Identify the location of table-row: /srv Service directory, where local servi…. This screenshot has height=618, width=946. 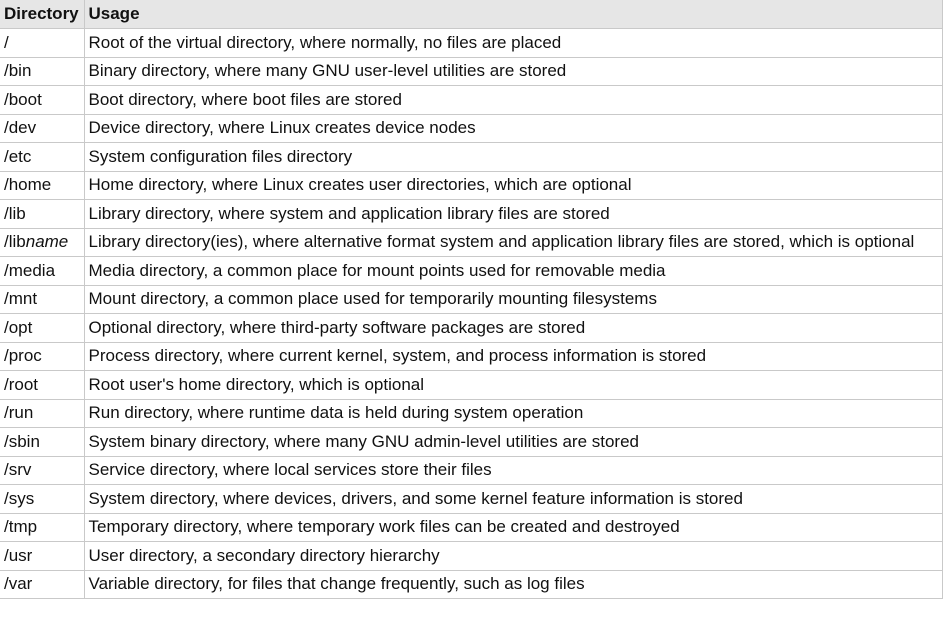
(471, 470).